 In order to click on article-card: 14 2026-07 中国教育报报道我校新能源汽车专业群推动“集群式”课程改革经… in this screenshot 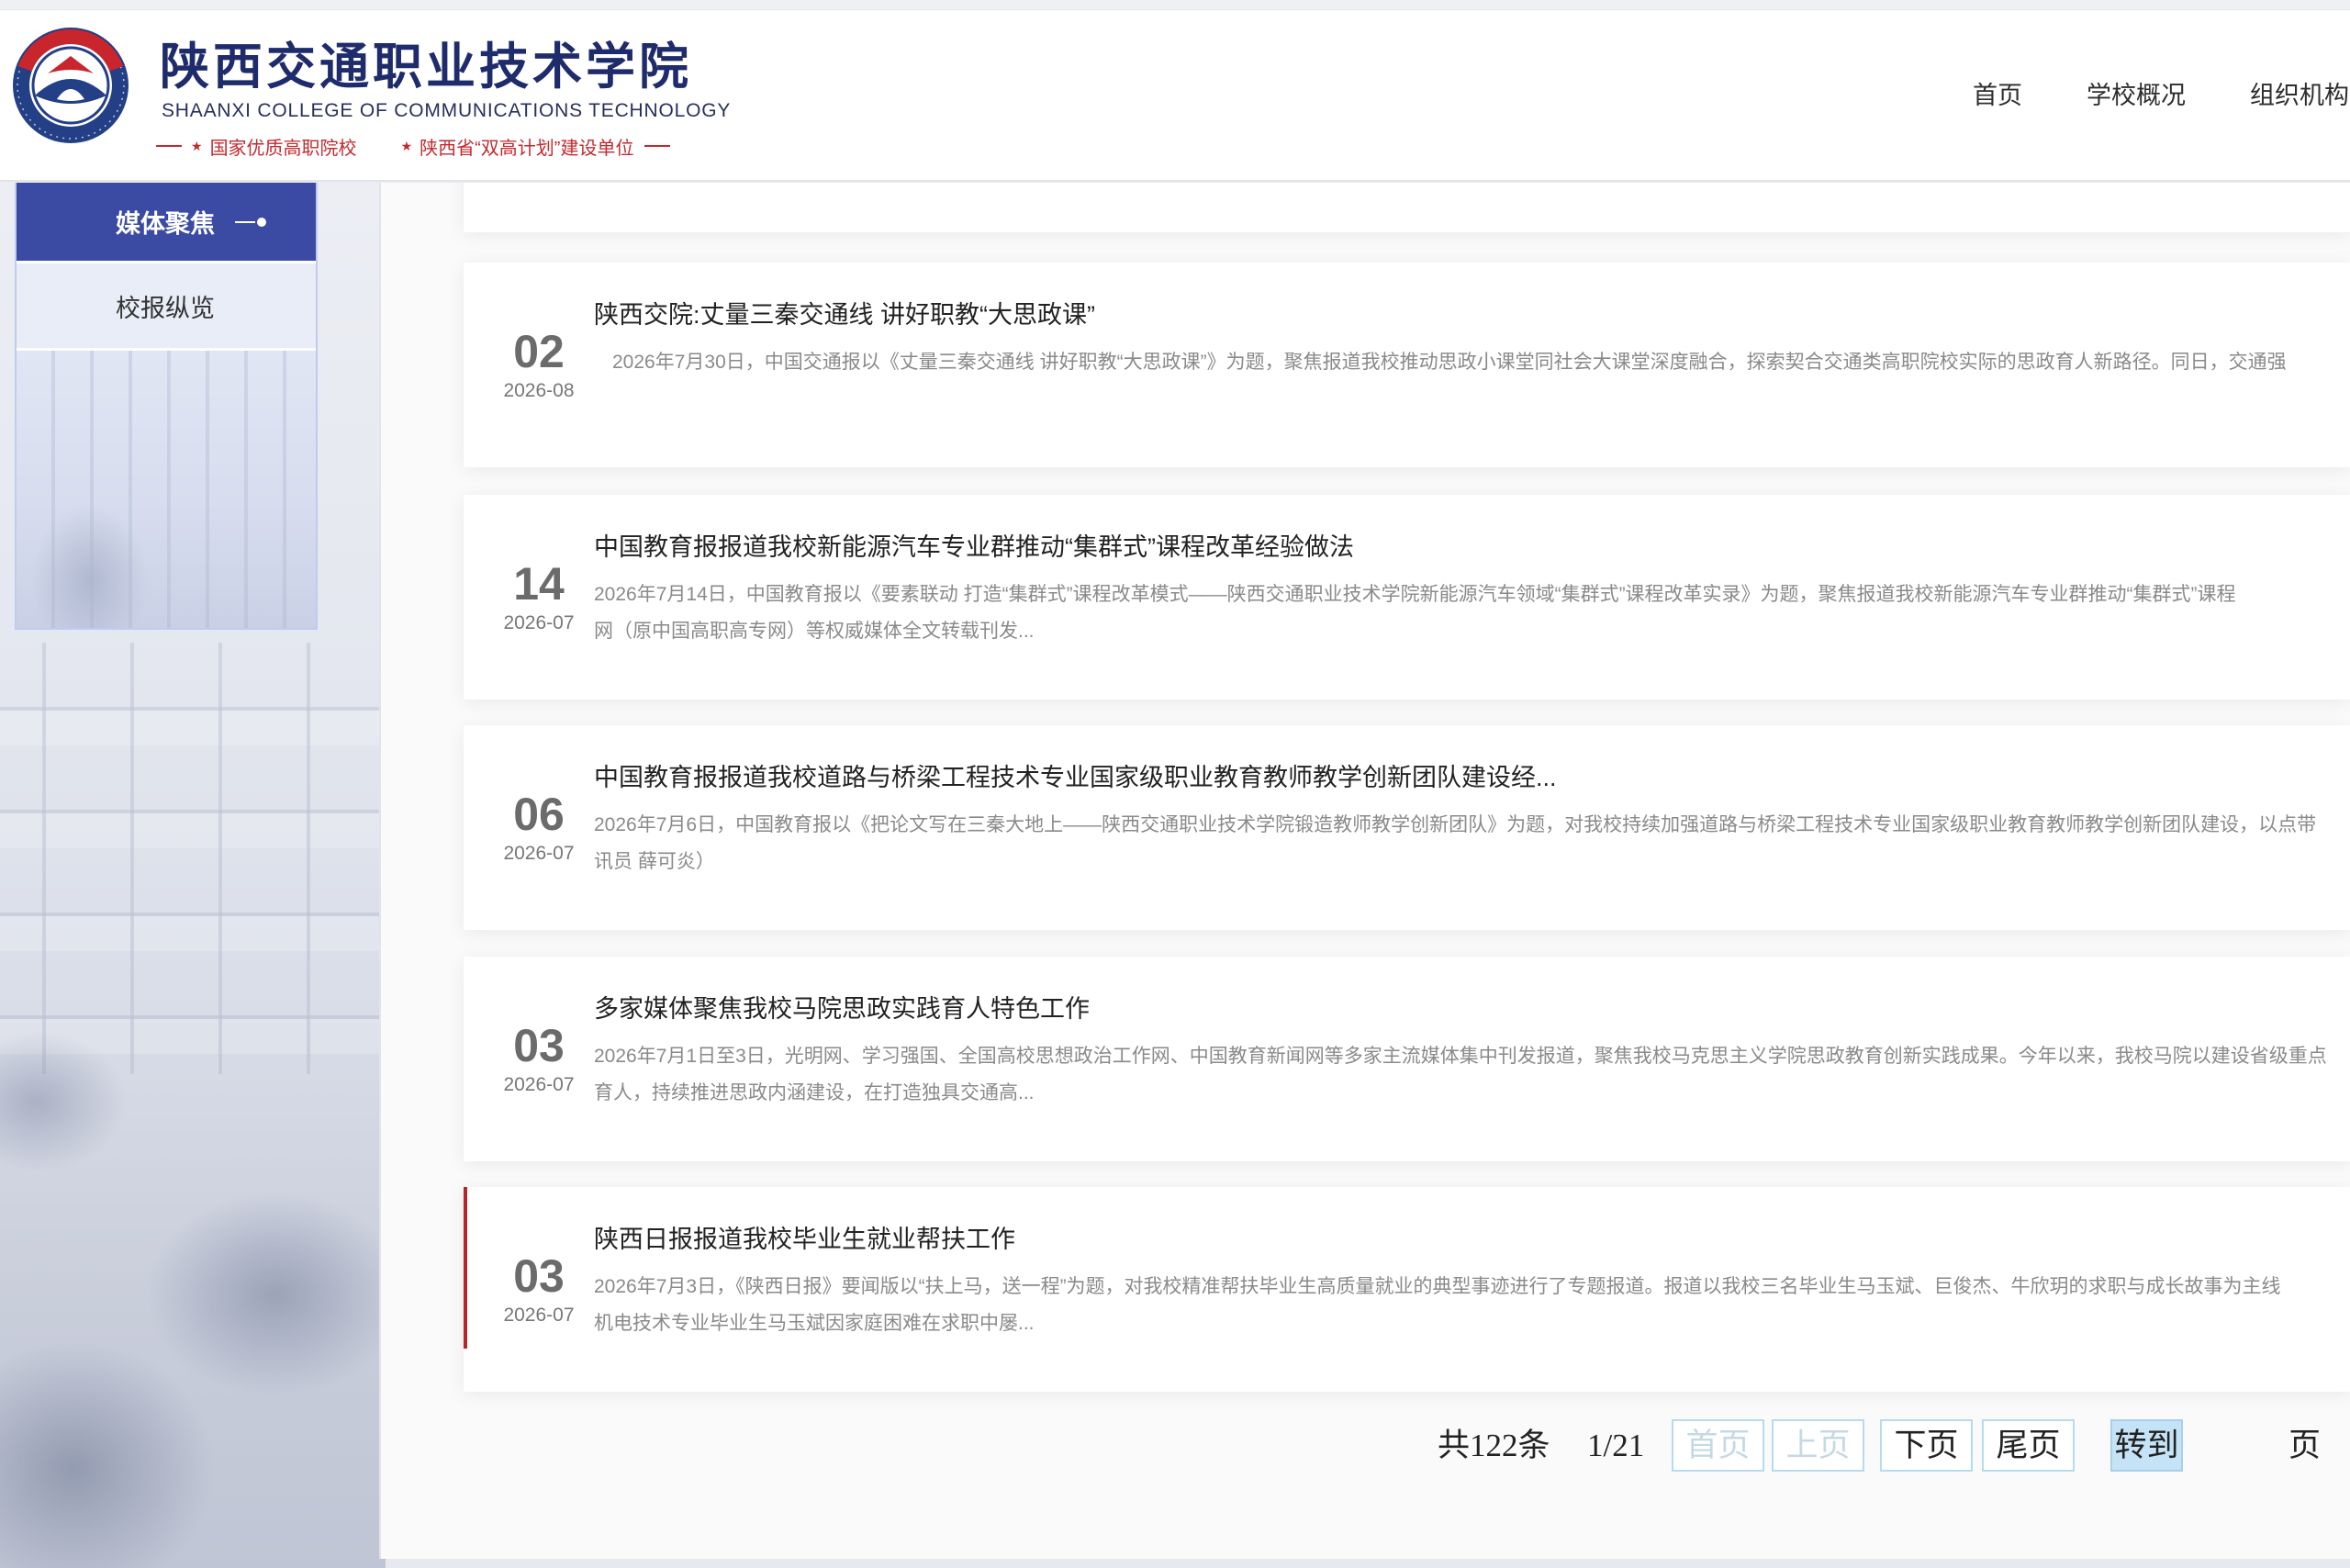, I will do `click(1407, 597)`.